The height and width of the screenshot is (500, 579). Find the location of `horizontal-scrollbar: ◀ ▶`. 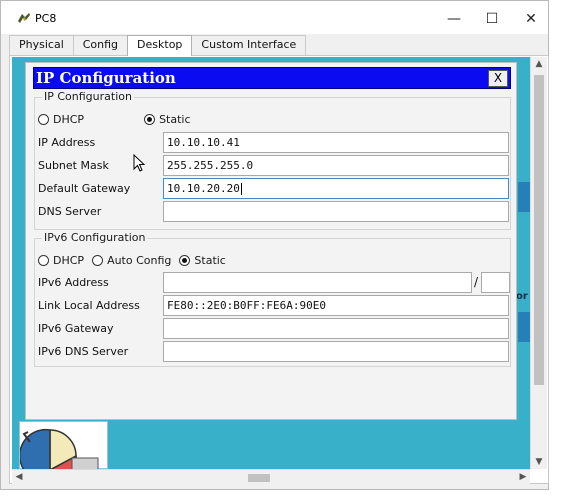

horizontal-scrollbar: ◀ ▶ is located at coordinates (271, 477).